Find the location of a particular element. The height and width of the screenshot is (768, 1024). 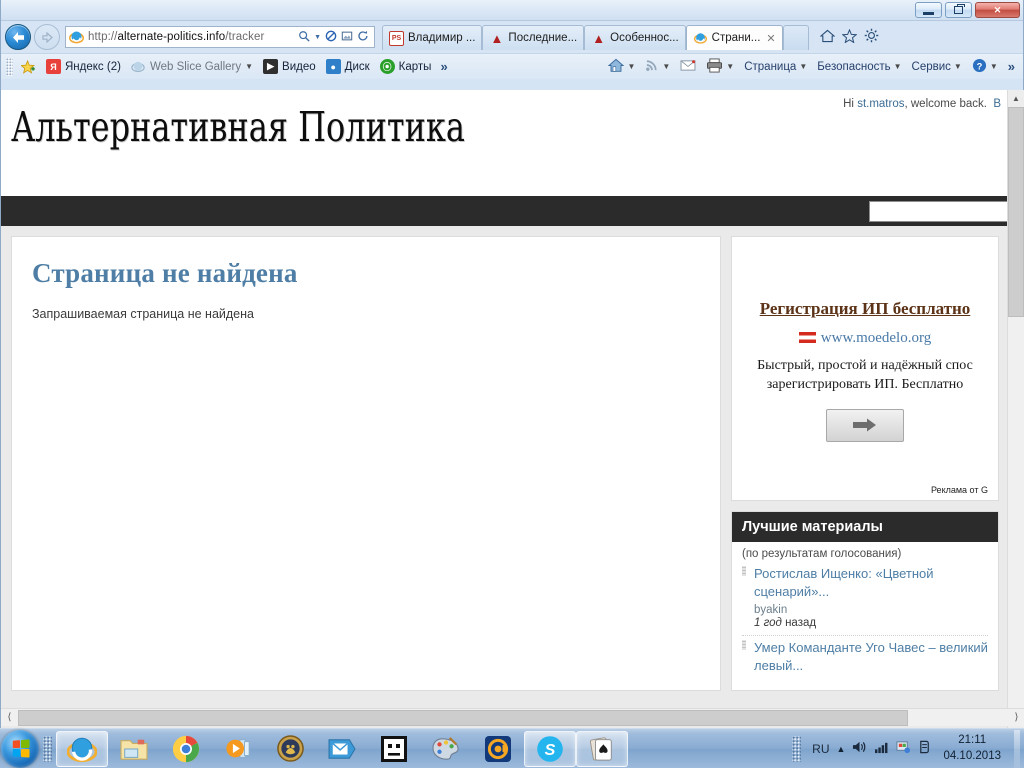

site-search-input is located at coordinates (939, 211).